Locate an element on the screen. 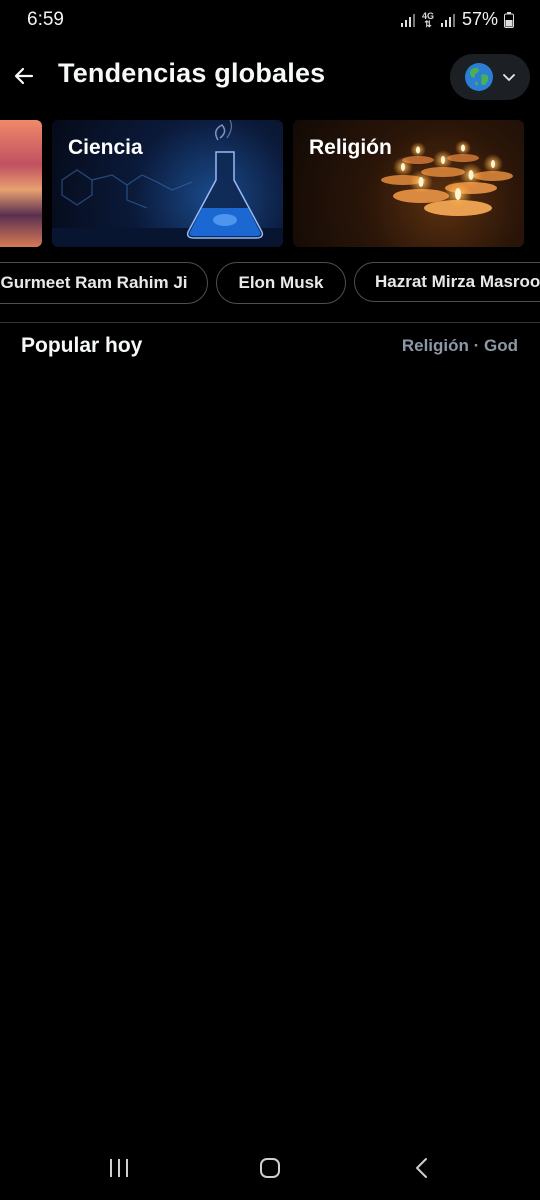  category-card-sunset is located at coordinates (21, 183).